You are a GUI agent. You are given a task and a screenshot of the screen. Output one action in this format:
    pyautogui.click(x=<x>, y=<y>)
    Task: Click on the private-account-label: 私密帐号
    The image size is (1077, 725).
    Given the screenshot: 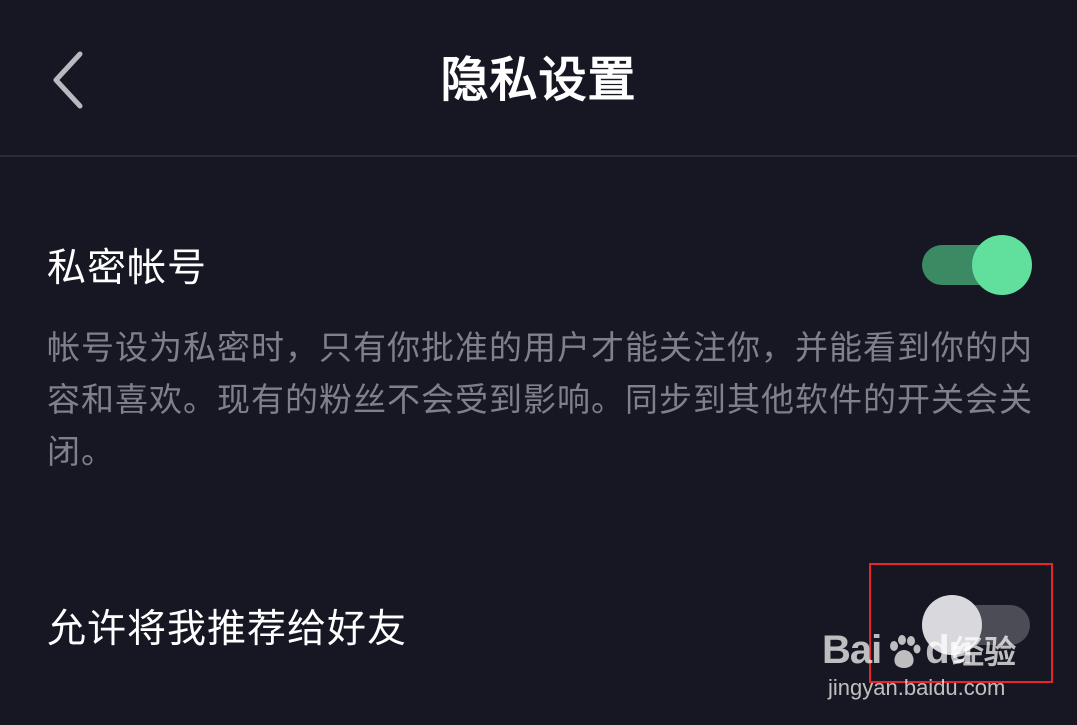 What is the action you would take?
    pyautogui.click(x=127, y=268)
    